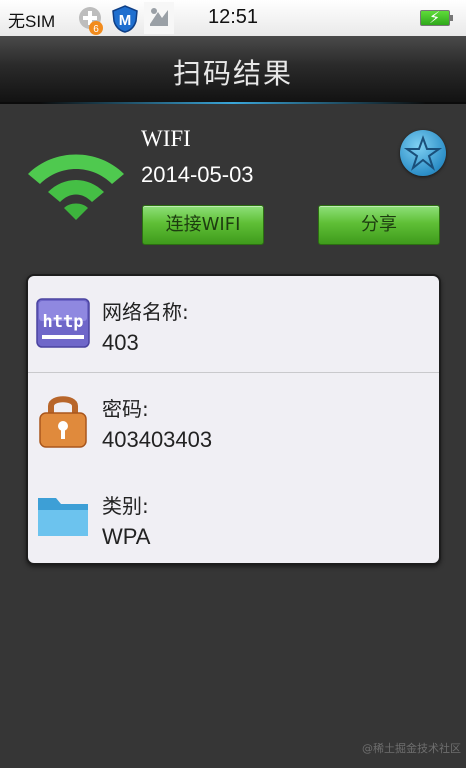 The height and width of the screenshot is (768, 466). What do you see at coordinates (125, 506) in the screenshot?
I see `type-label: 类别:` at bounding box center [125, 506].